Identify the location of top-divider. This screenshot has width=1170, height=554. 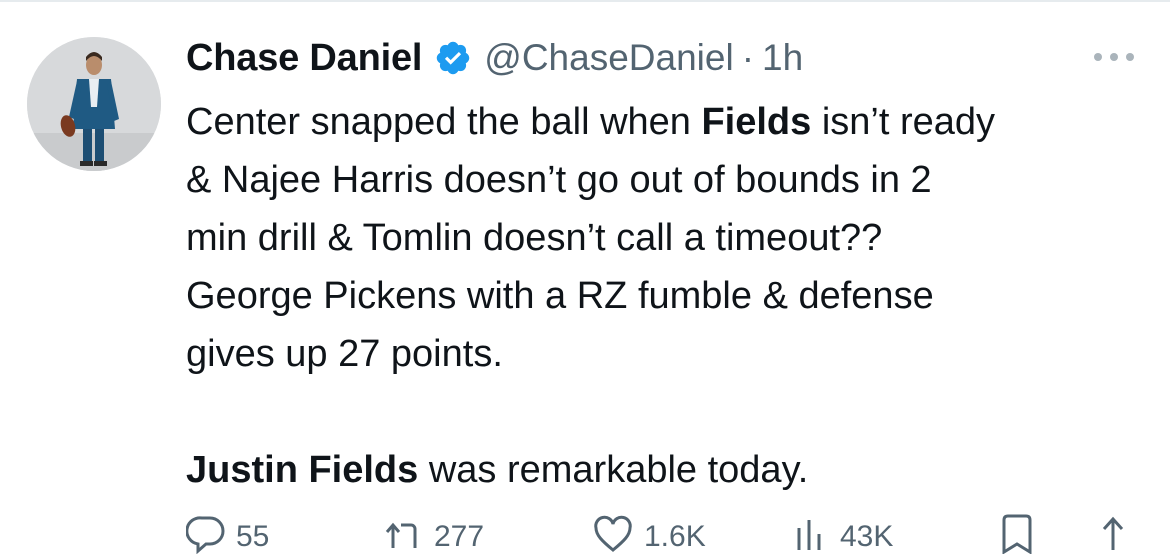
(585, 1).